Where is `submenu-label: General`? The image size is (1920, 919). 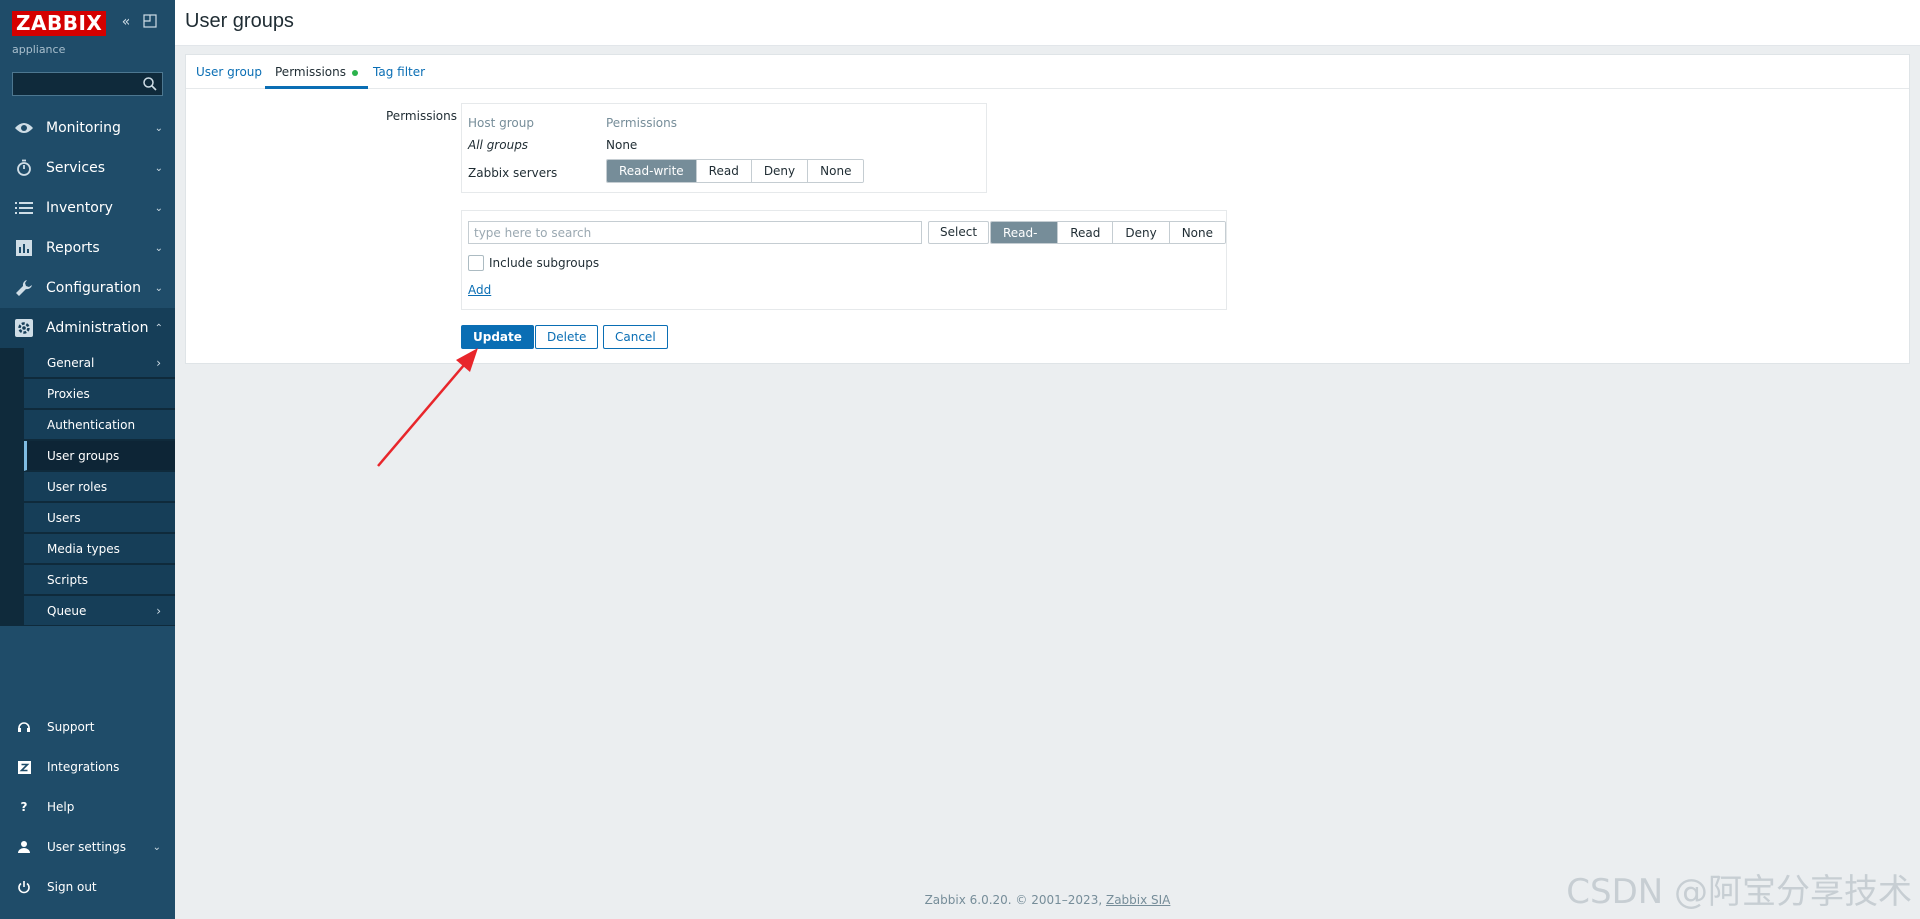
submenu-label: General is located at coordinates (71, 362).